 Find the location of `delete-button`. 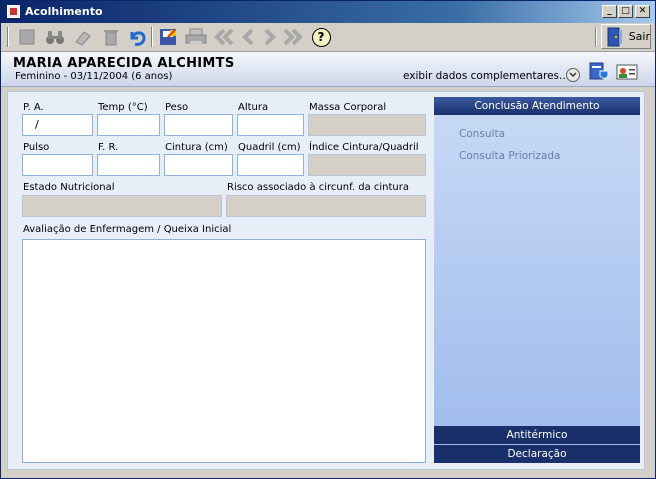

delete-button is located at coordinates (111, 37).